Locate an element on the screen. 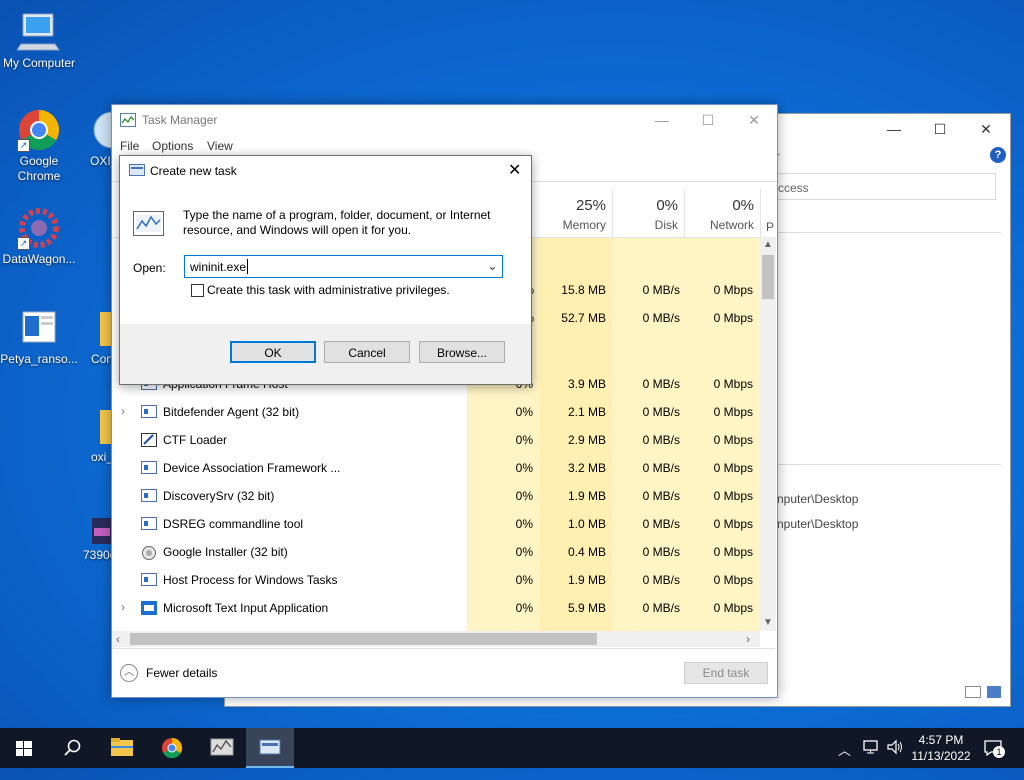 The height and width of the screenshot is (780, 1024). image-file-icon is located at coordinates (102, 530).